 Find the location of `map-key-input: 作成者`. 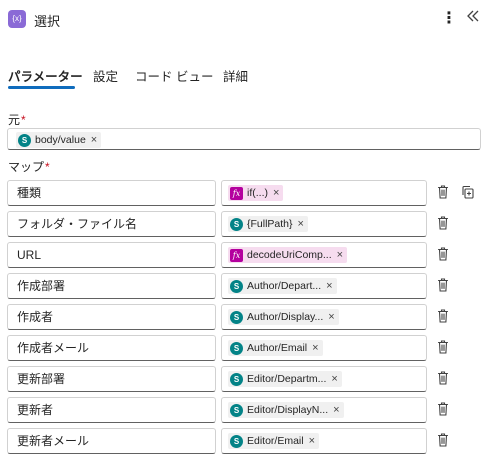

map-key-input: 作成者 is located at coordinates (111, 317).